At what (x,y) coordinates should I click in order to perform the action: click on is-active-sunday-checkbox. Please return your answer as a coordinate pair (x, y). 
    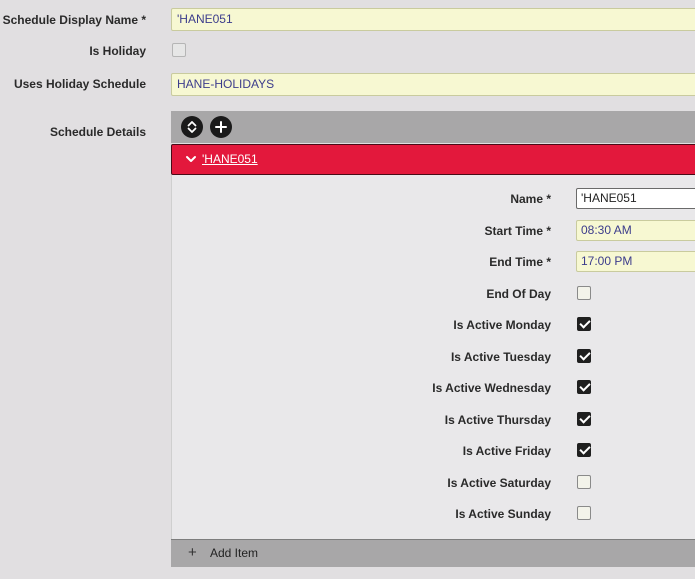
    Looking at the image, I should click on (584, 513).